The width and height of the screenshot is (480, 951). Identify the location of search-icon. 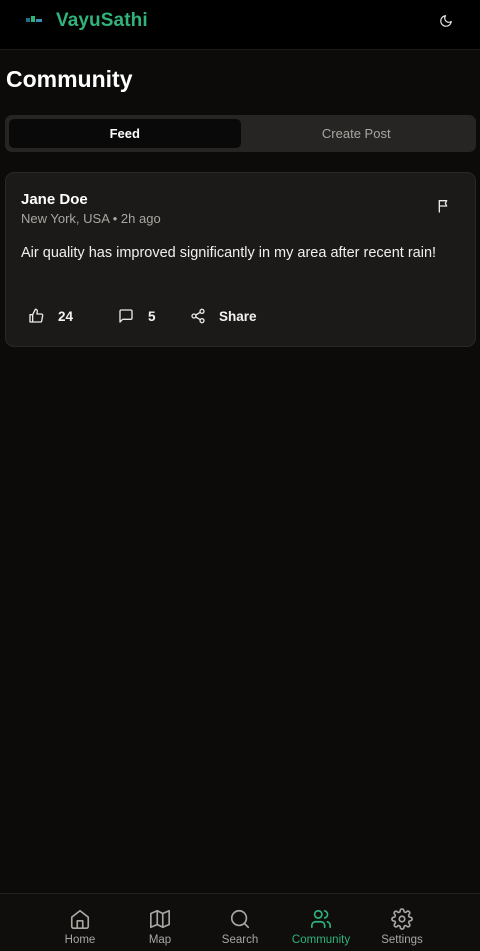
(240, 919).